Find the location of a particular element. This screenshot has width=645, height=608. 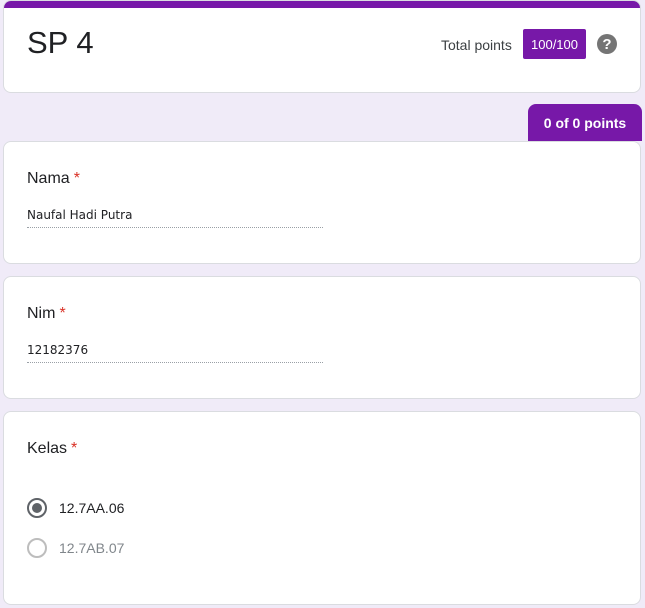

radio-option-label: 12.7AB.07 is located at coordinates (92, 548).